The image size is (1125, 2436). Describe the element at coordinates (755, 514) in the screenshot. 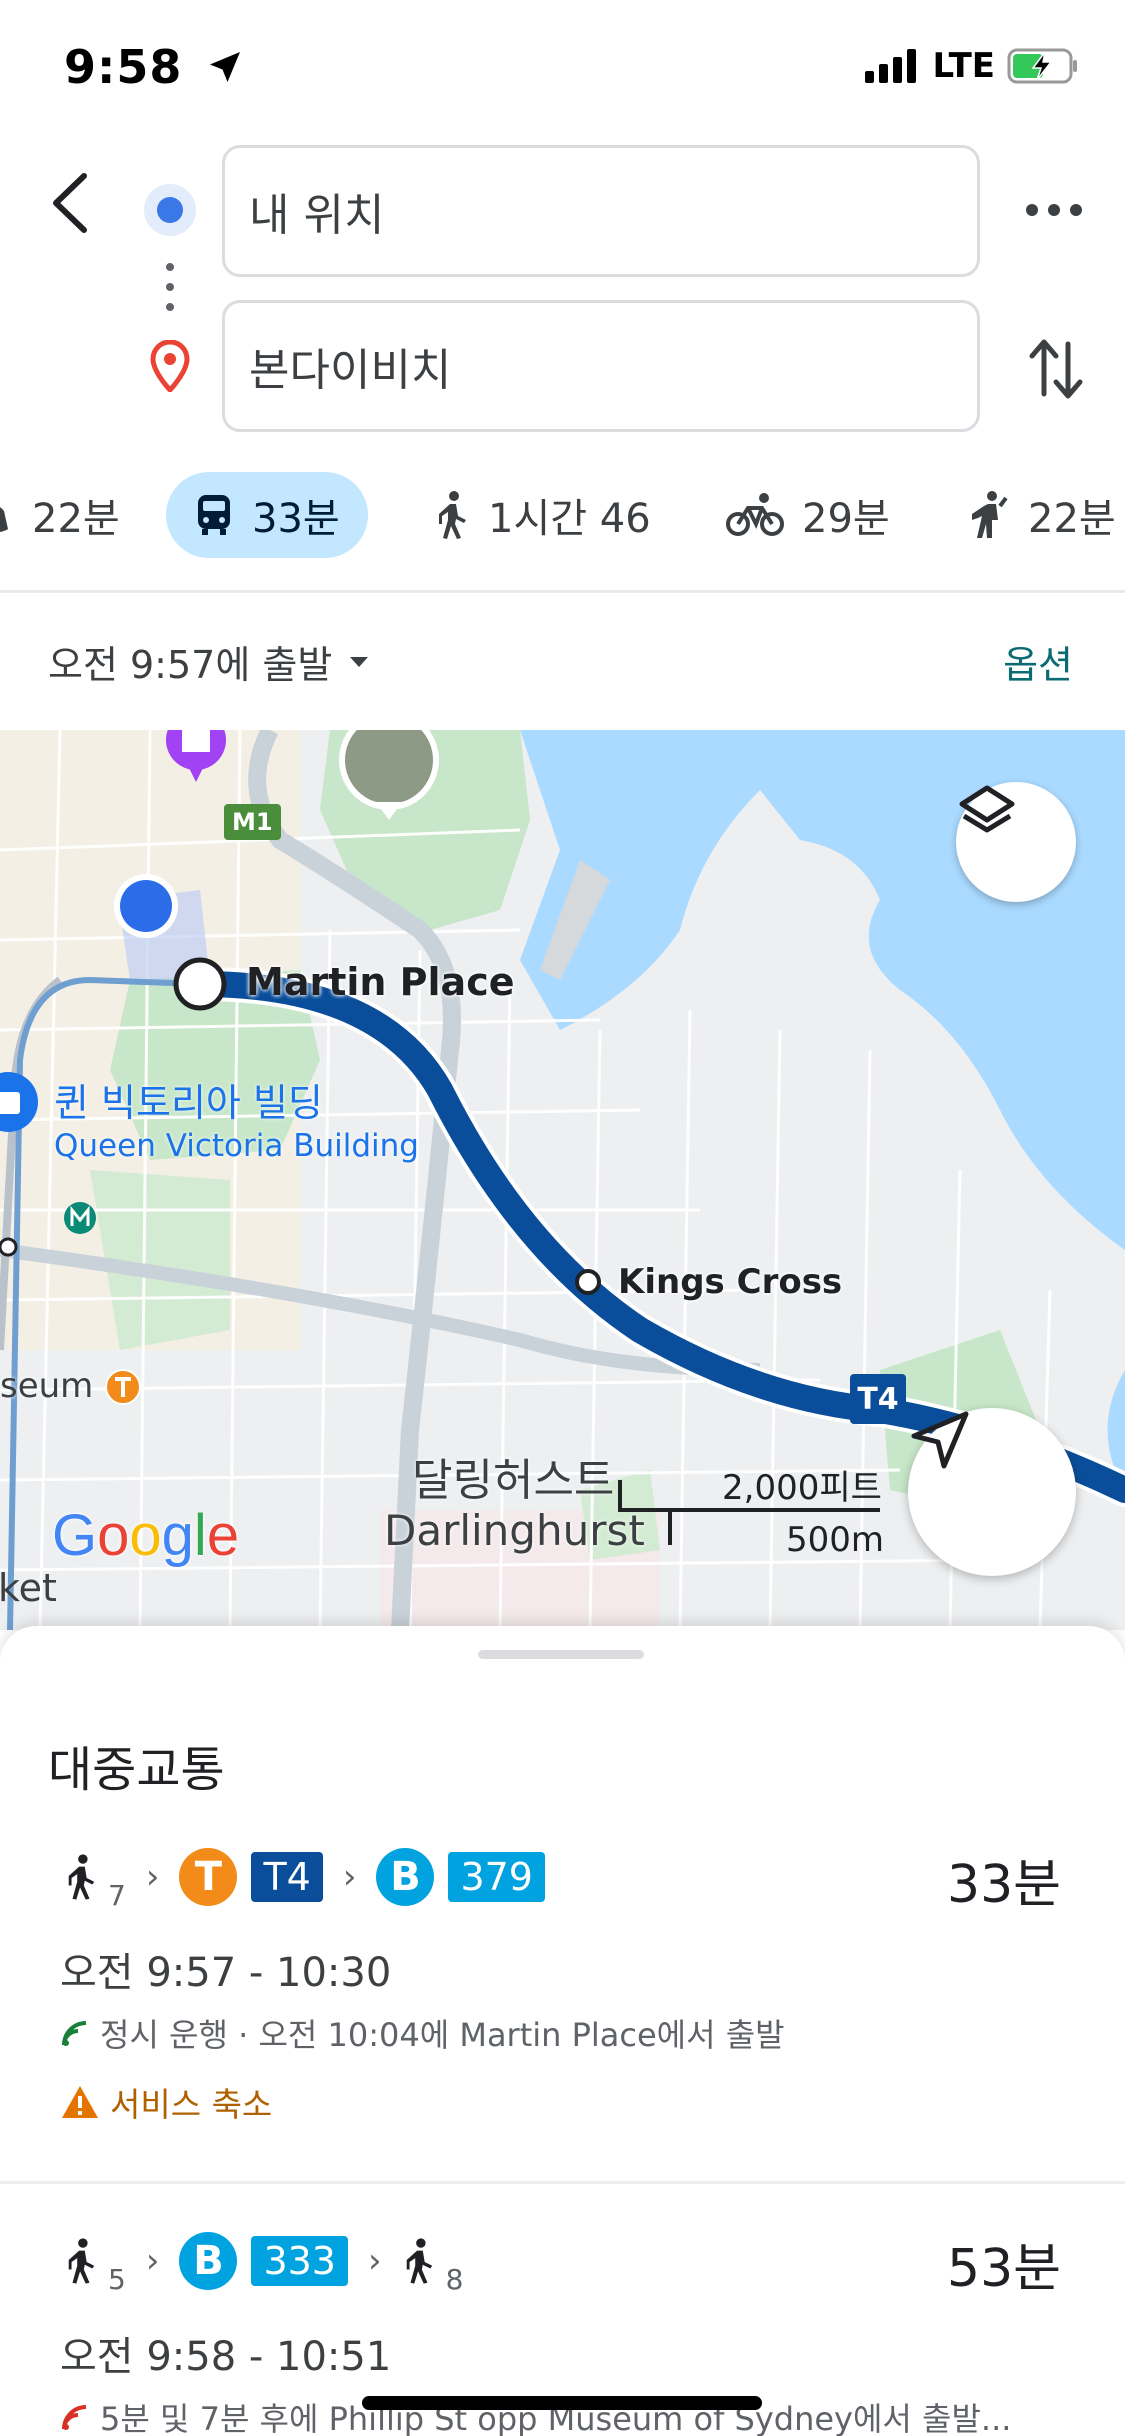

I see `bike-icon` at that location.